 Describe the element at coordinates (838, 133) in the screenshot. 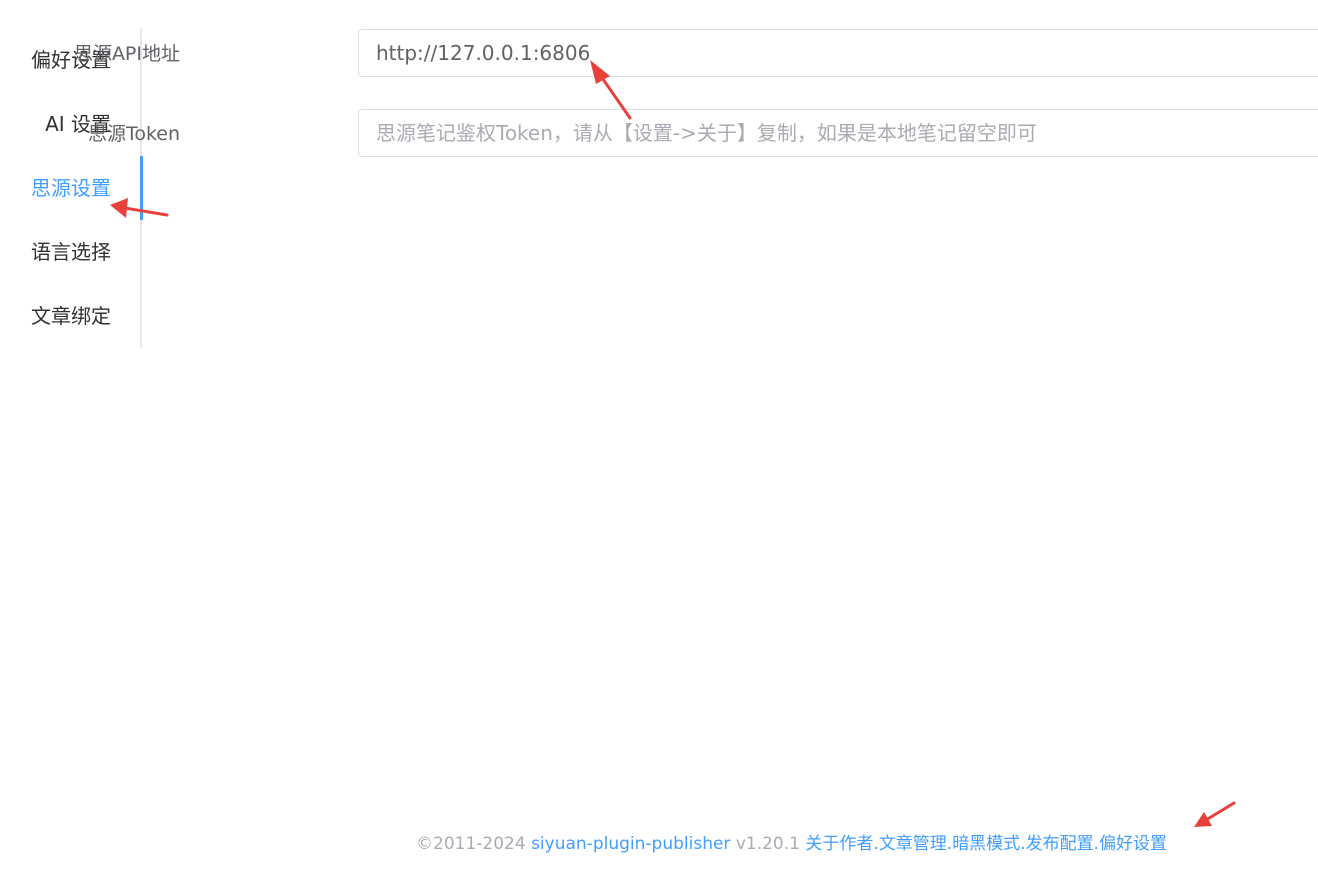

I see `token-input` at that location.